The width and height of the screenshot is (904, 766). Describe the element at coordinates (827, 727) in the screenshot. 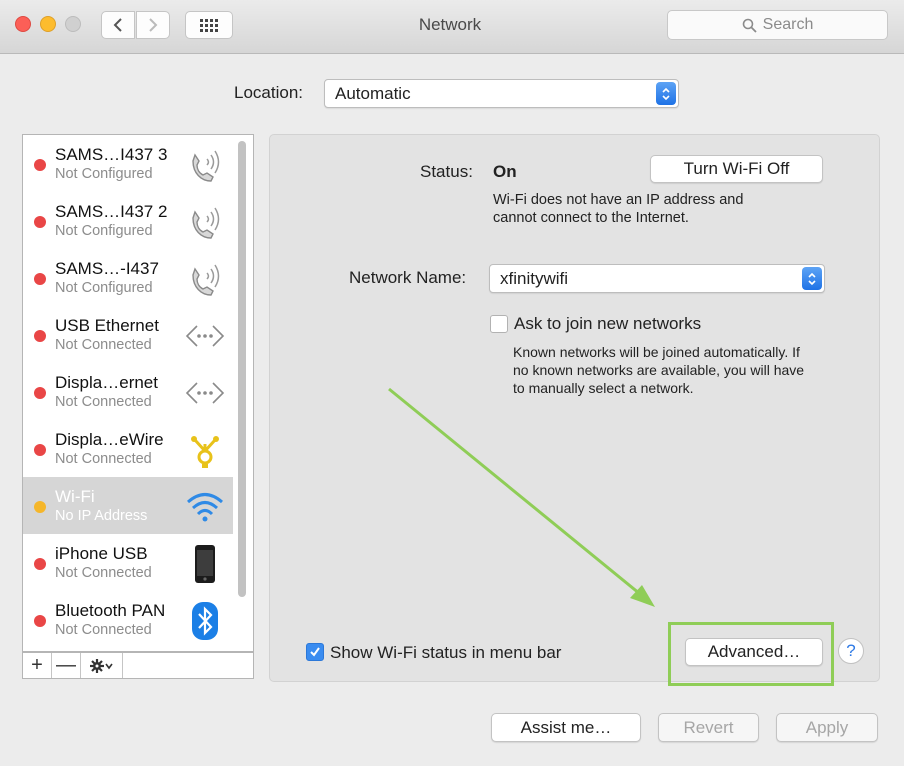

I see `apply-button: Apply` at that location.